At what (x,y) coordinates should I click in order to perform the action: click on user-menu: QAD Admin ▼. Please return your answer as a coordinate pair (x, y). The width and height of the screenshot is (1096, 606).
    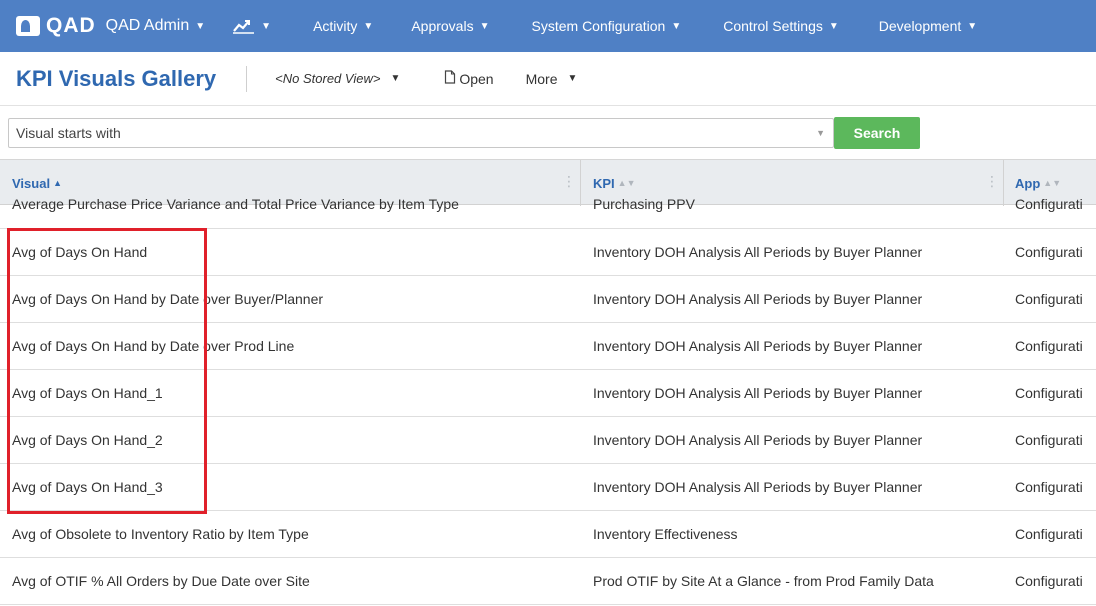
    Looking at the image, I should click on (156, 26).